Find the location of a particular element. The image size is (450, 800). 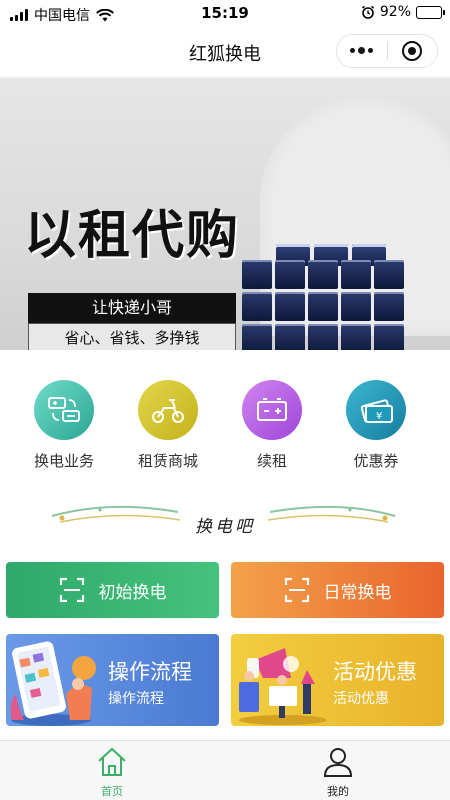

quick-item-label: 优惠券 is located at coordinates (376, 461).